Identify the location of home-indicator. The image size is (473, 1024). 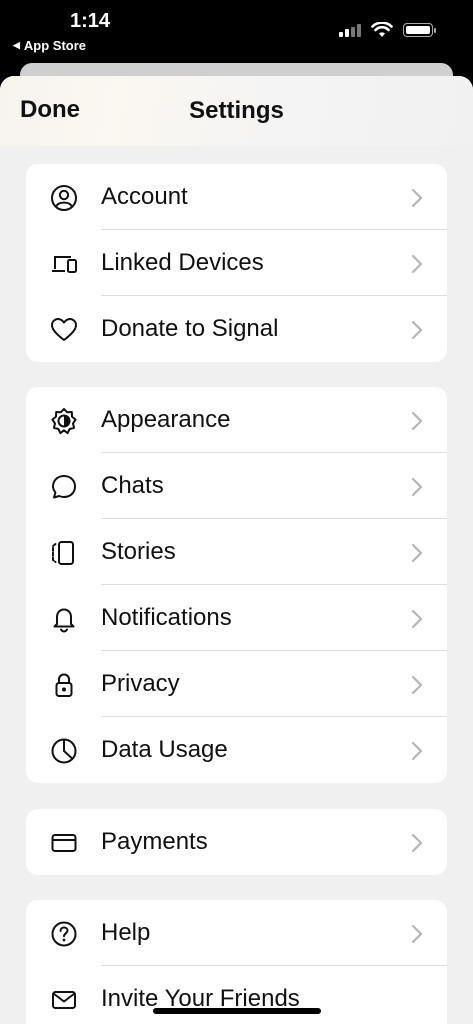
(237, 1011).